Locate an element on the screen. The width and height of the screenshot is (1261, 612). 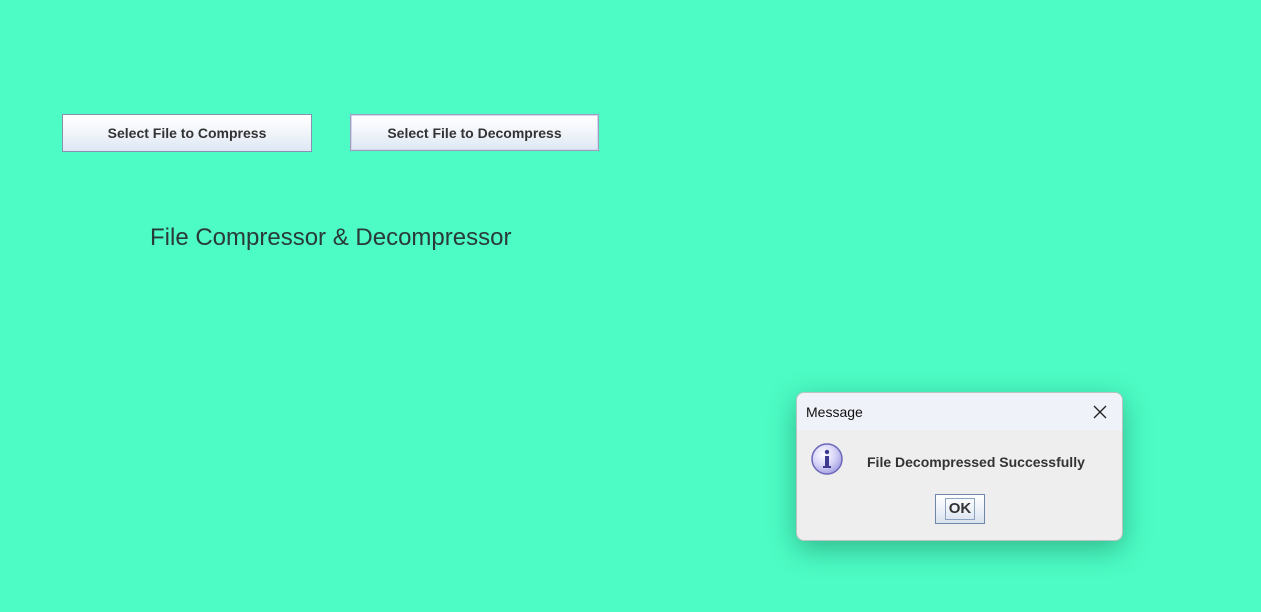
ok-button: OK is located at coordinates (960, 509).